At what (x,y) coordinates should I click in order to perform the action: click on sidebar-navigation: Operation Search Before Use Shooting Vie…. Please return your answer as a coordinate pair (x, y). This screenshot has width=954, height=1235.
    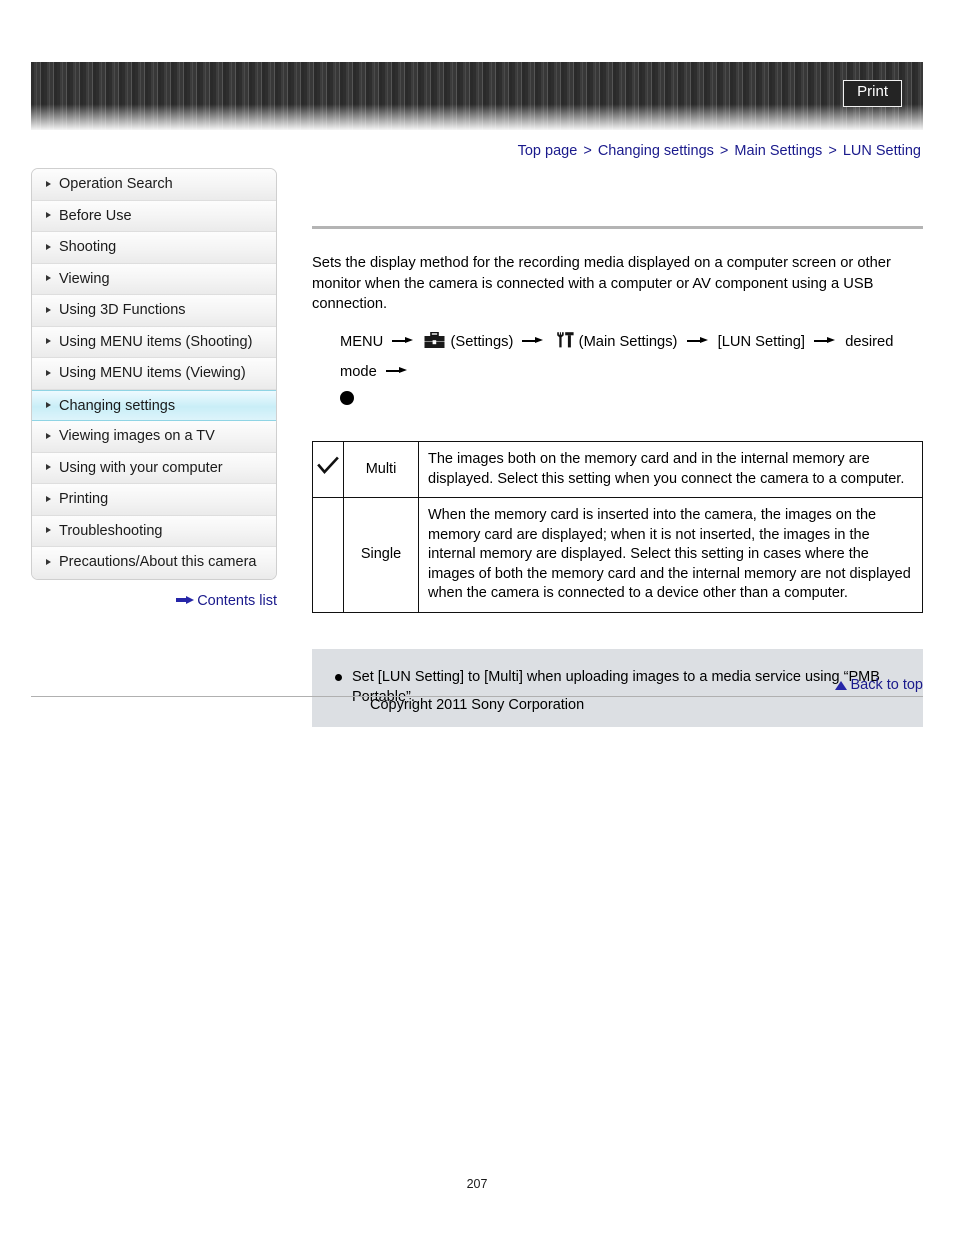
    Looking at the image, I should click on (154, 374).